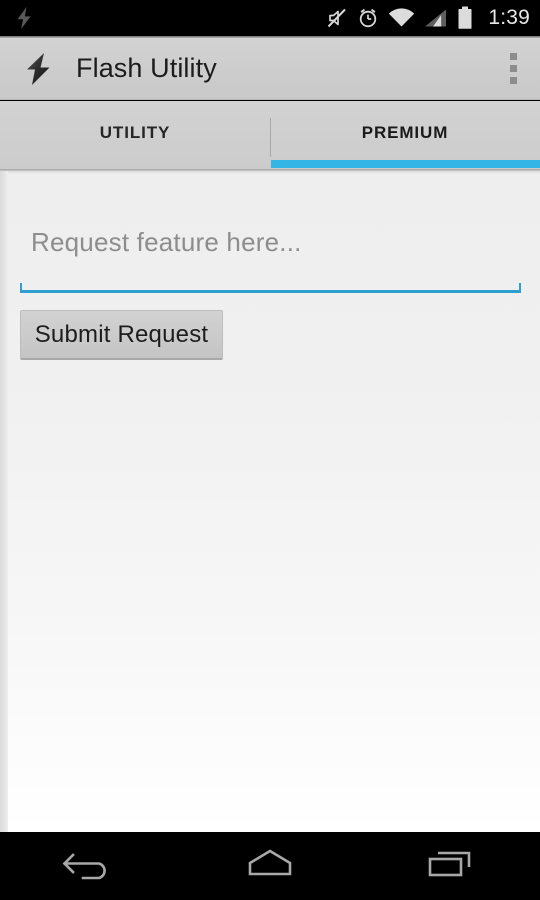 Image resolution: width=540 pixels, height=900 pixels. I want to click on tab-selected-indicator, so click(405, 164).